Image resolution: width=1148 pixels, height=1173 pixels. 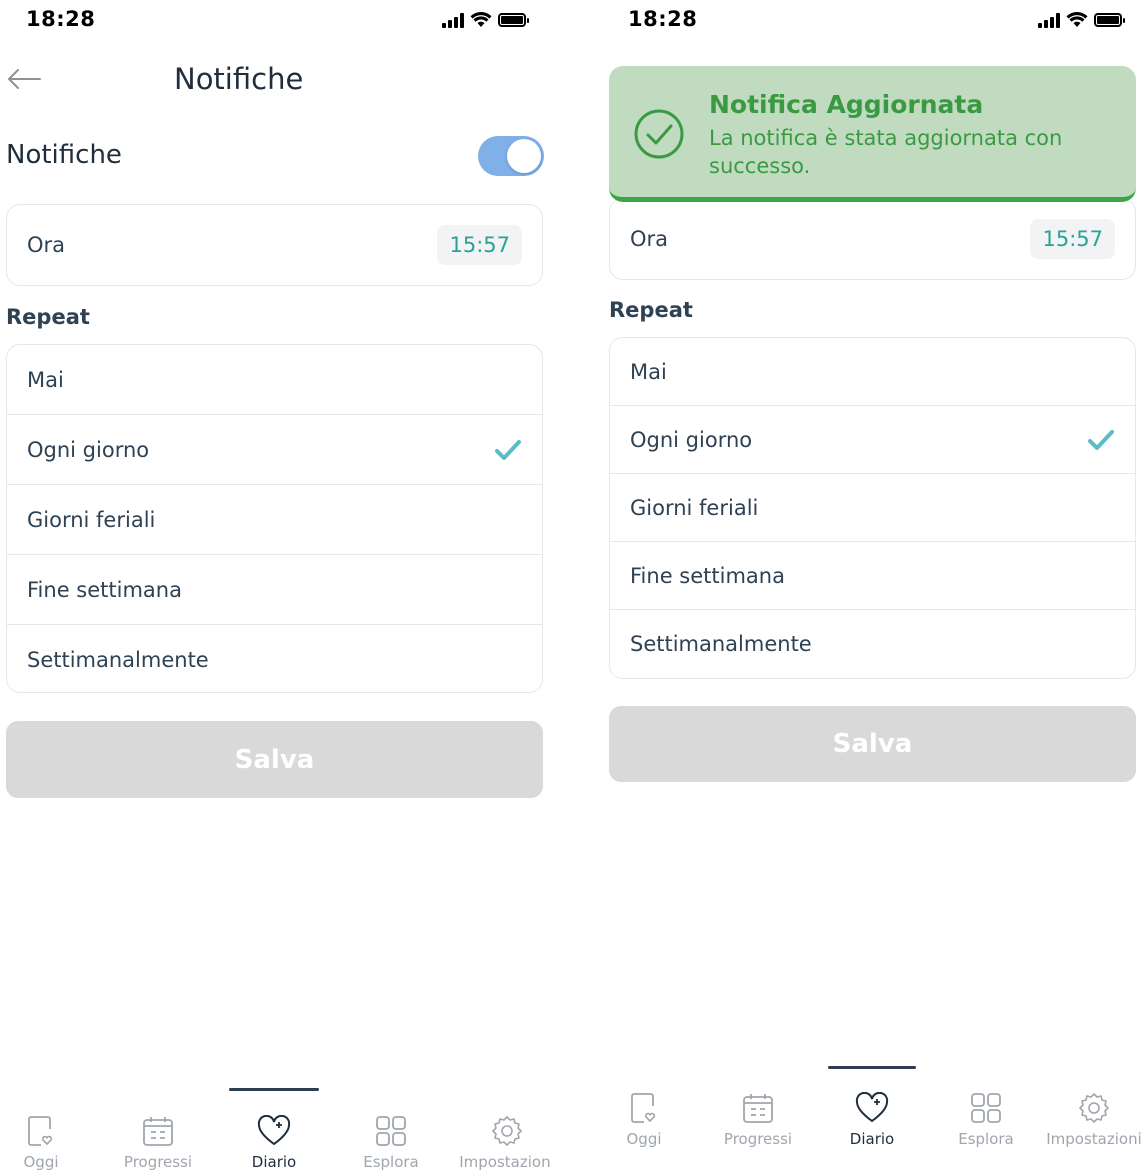 I want to click on back-arrow-icon, so click(x=26, y=79).